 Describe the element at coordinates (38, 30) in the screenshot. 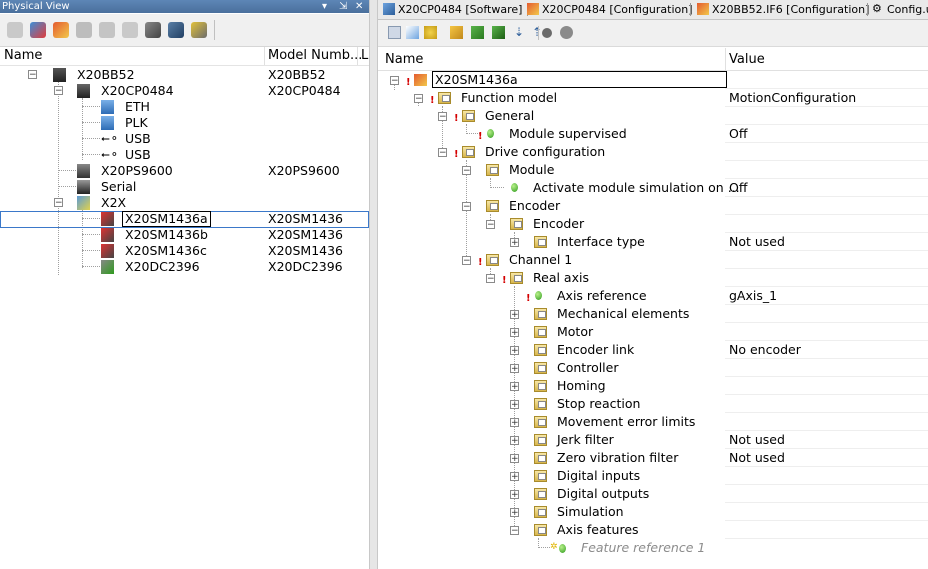

I see `open-configuration-icon` at that location.